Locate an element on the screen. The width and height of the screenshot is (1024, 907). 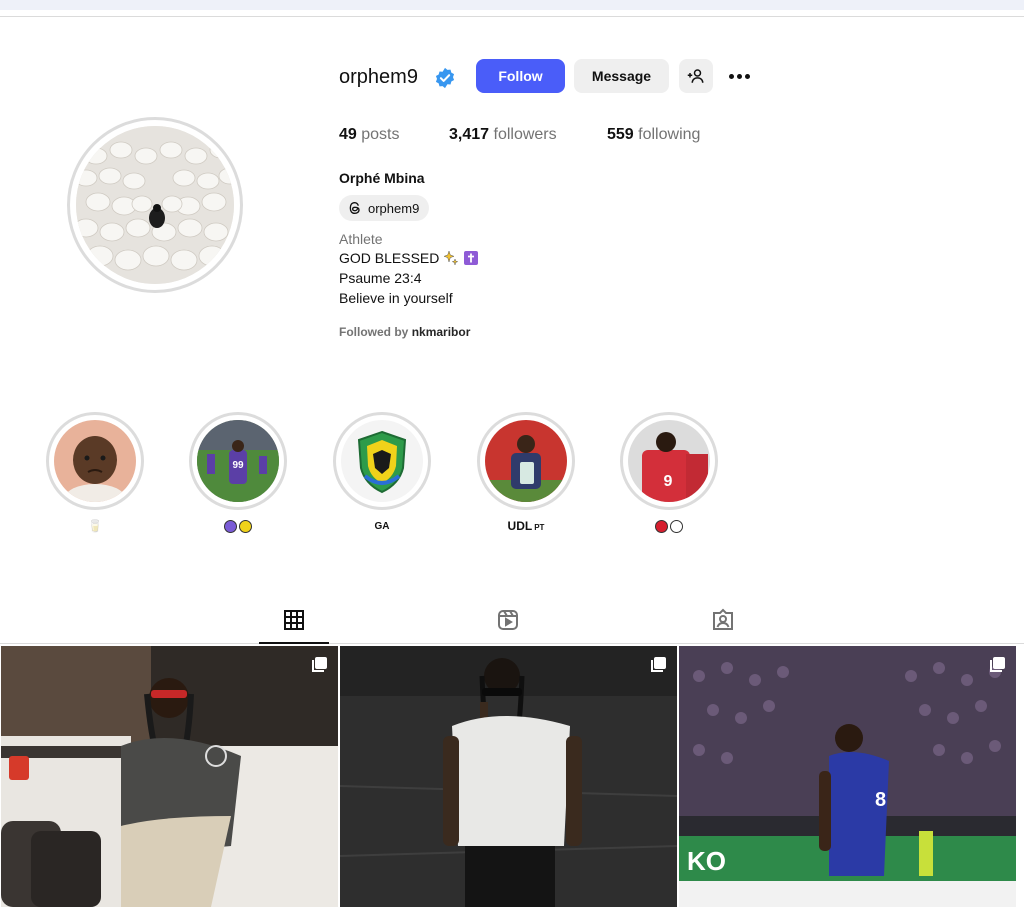
threads-link: orphem9 is located at coordinates (384, 208).